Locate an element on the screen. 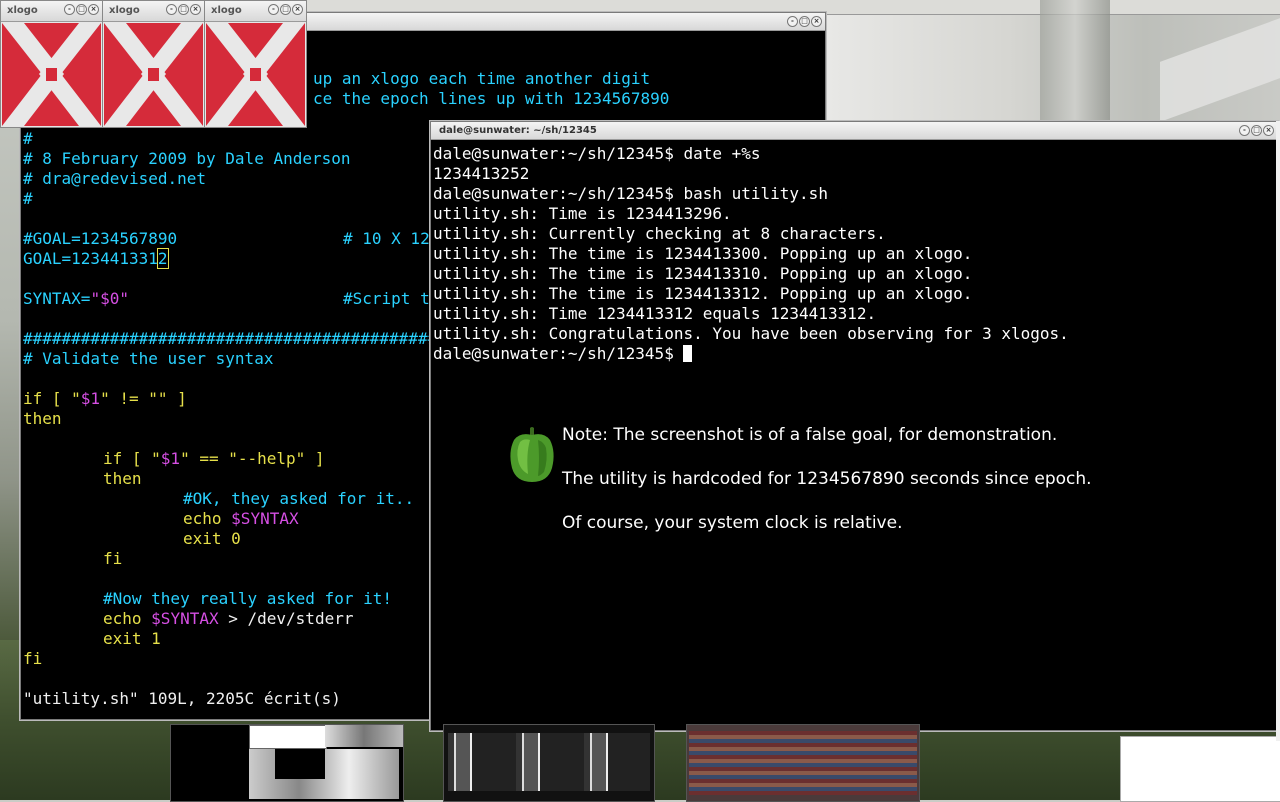 This screenshot has height=802, width=1280. vim-line: up an xlogo each time another digit is located at coordinates (482, 78).